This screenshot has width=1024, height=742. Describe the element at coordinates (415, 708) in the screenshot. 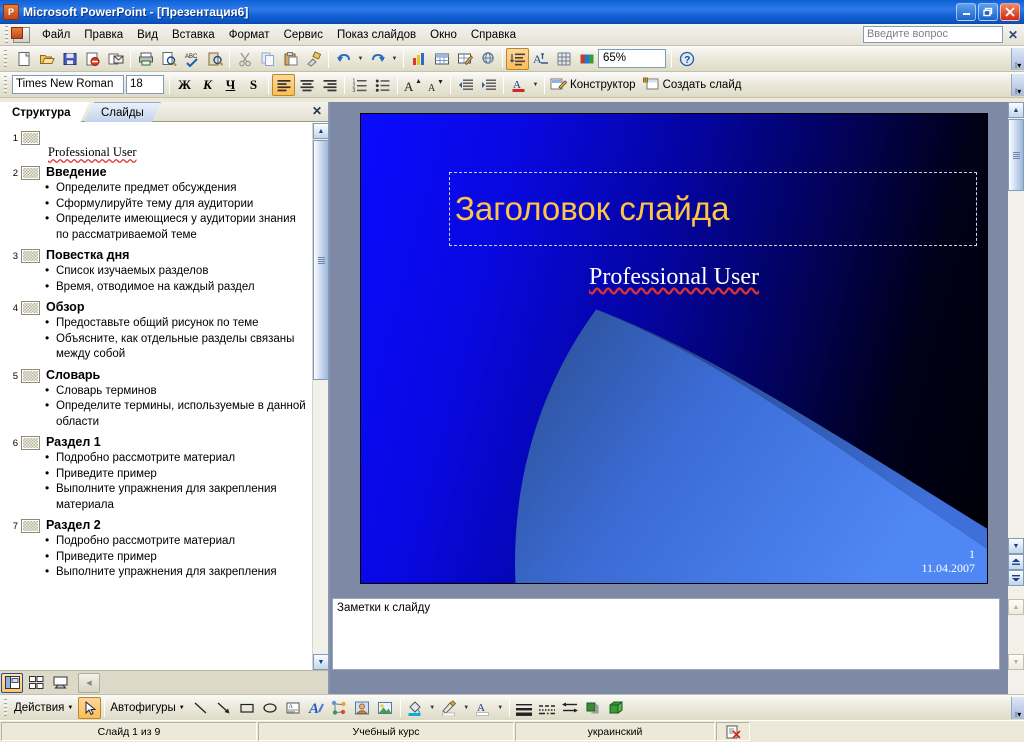

I see `fill-color-icon` at that location.